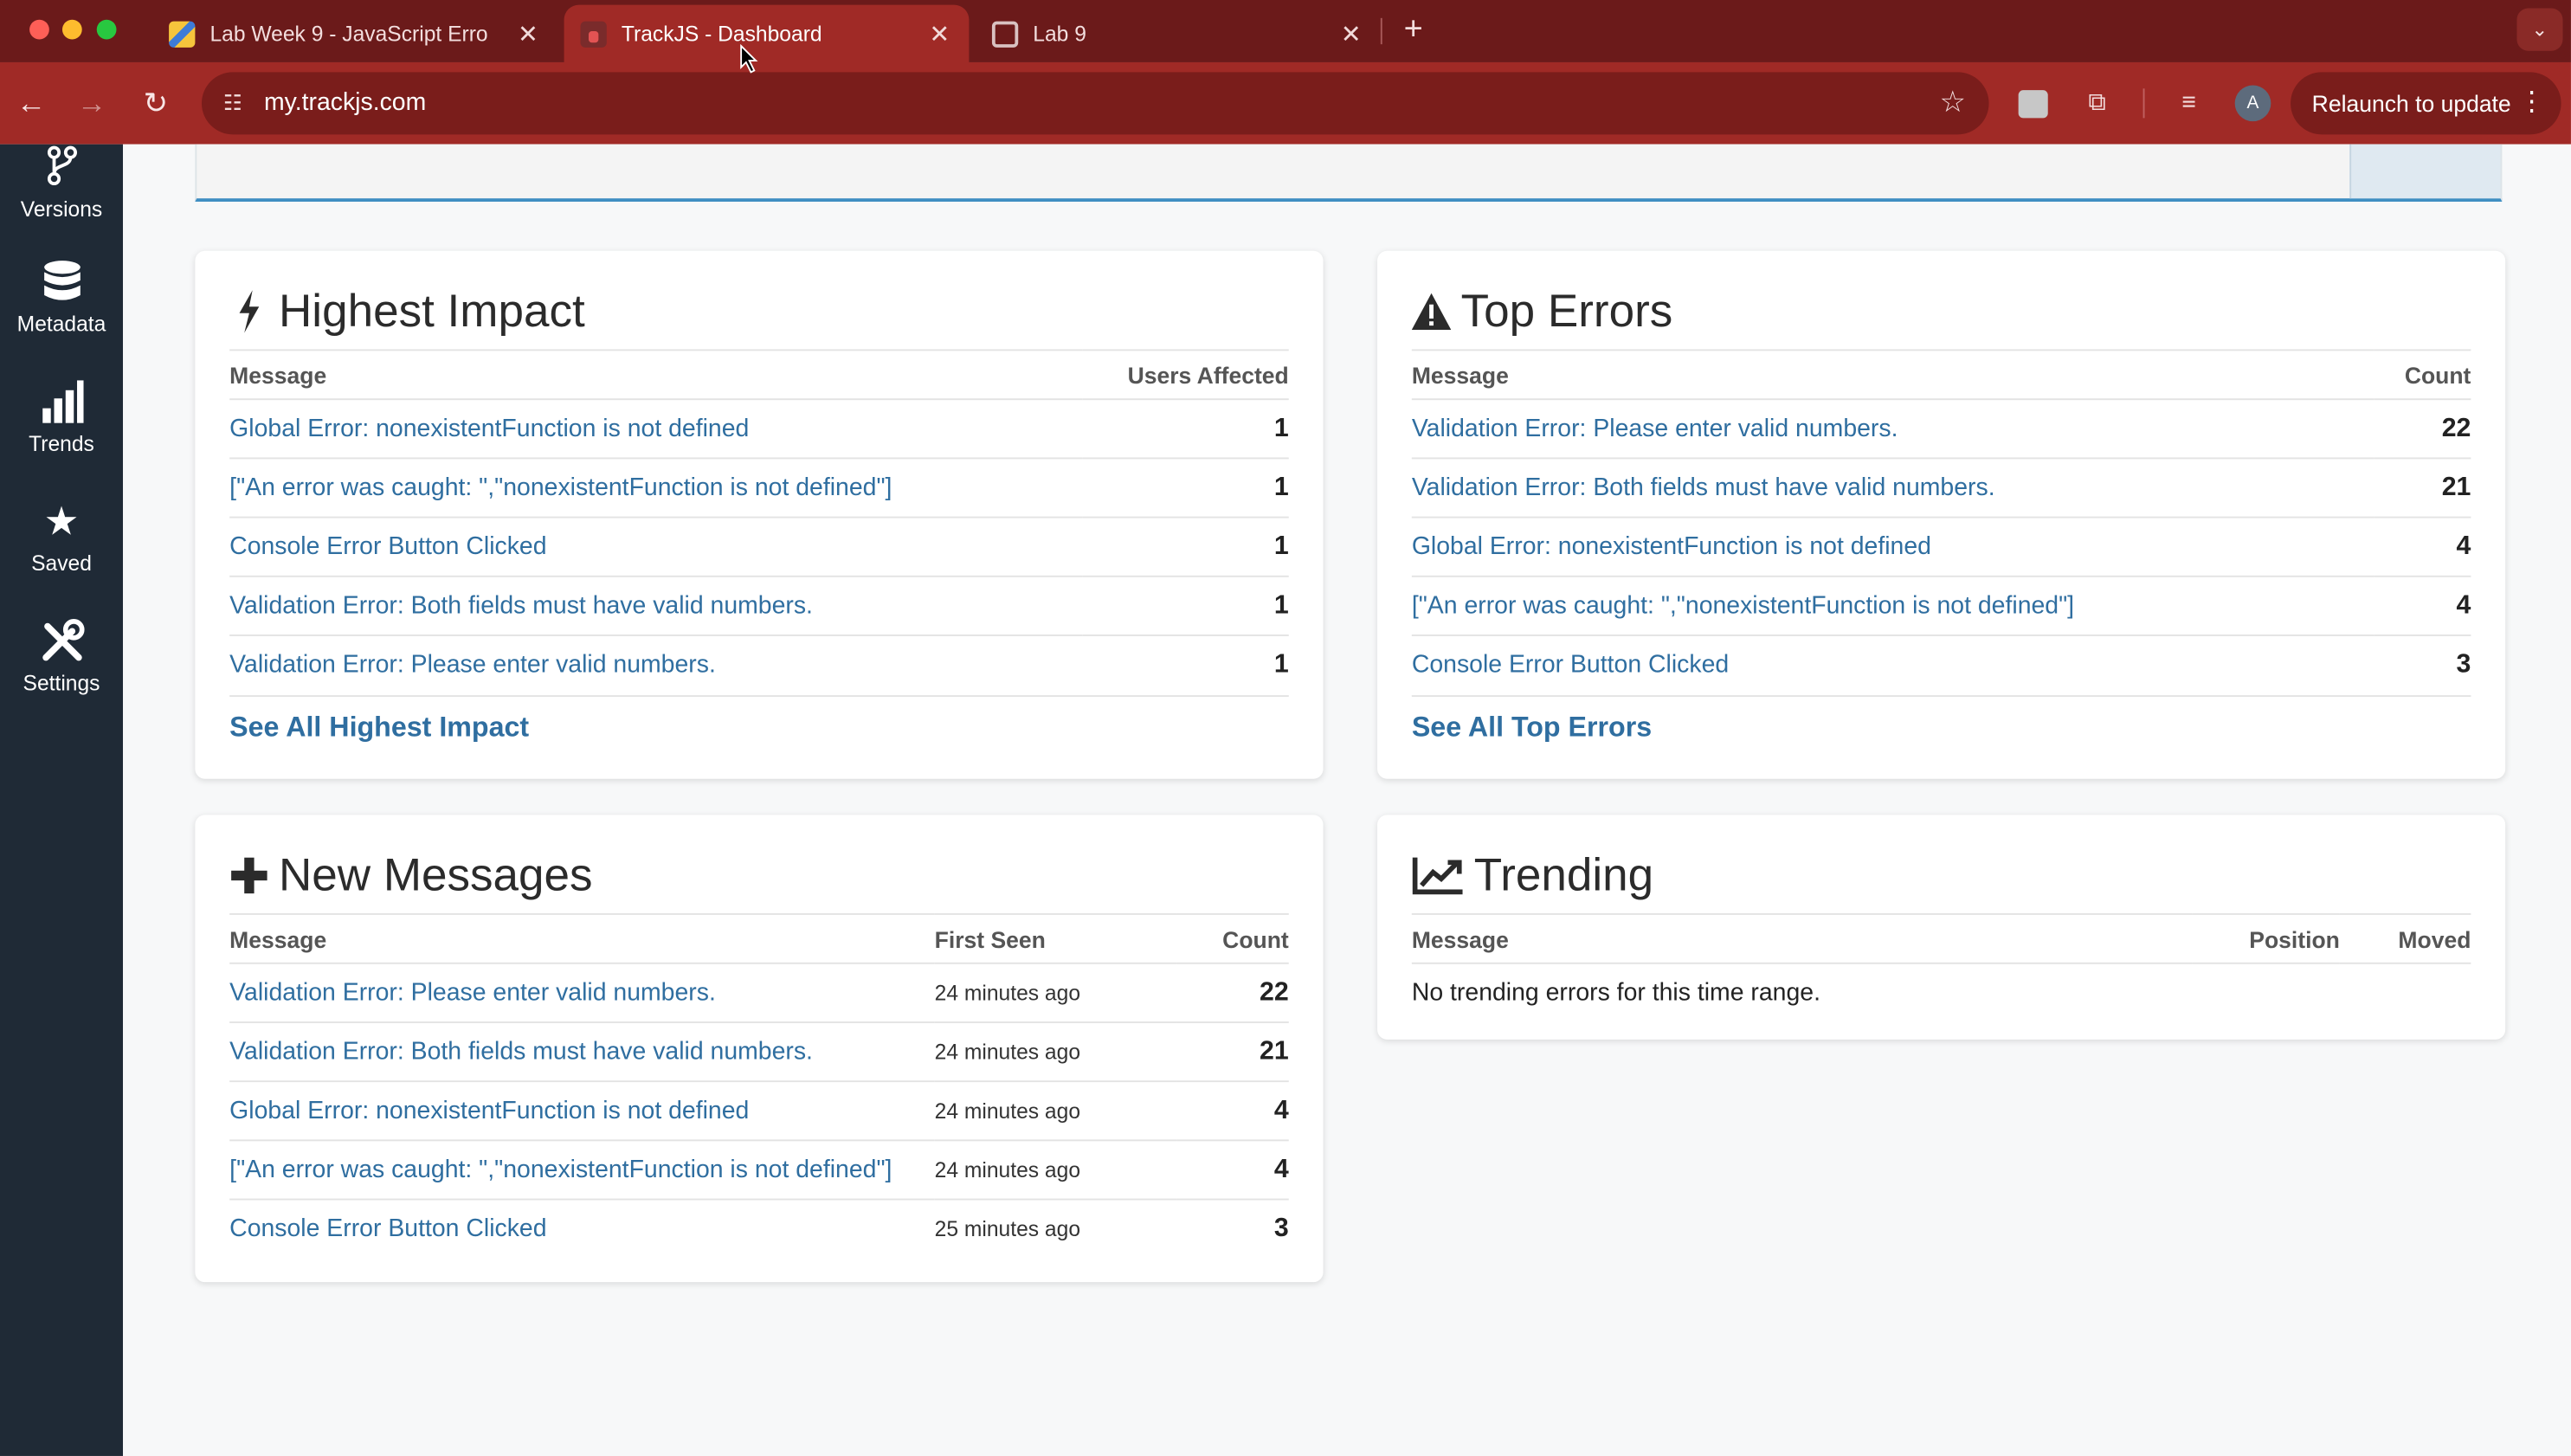 Image resolution: width=2571 pixels, height=1456 pixels. I want to click on bookmark-star-icon: ☆, so click(1952, 102).